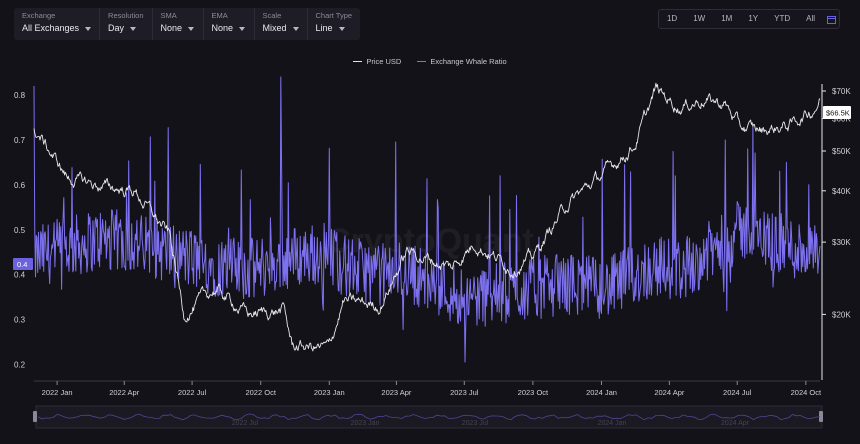  I want to click on navigator-tick: 2023 Jan, so click(365, 423).